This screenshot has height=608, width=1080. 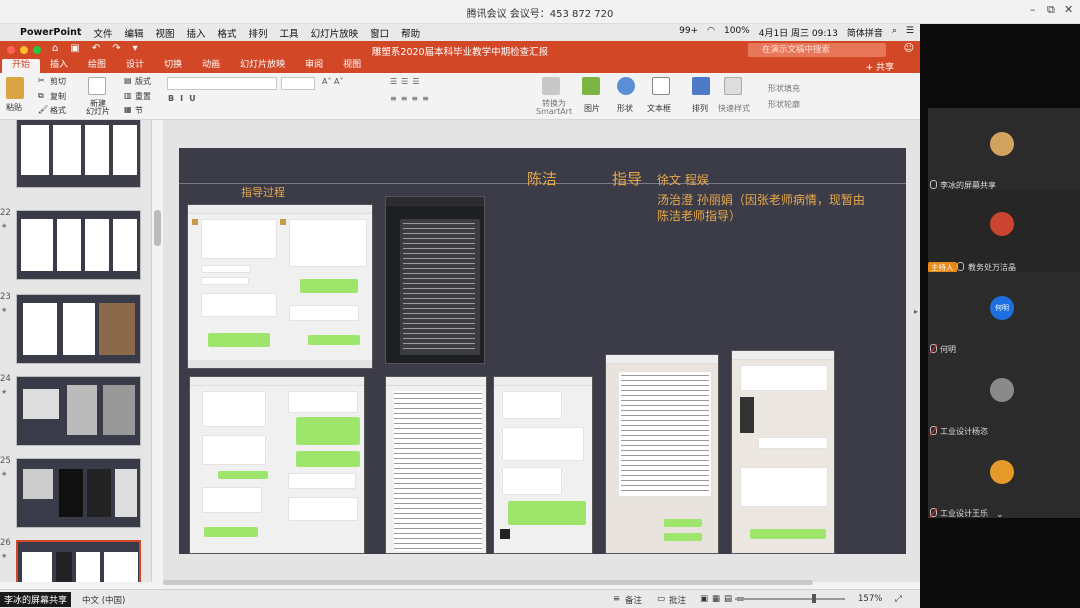 I want to click on horizontal-scrollbar, so click(x=541, y=582).